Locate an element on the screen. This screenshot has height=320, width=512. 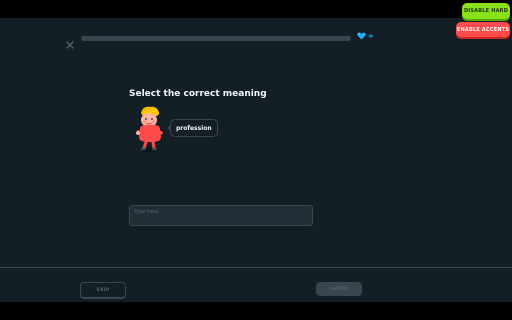
word-speech-bubble: profession is located at coordinates (192, 128).